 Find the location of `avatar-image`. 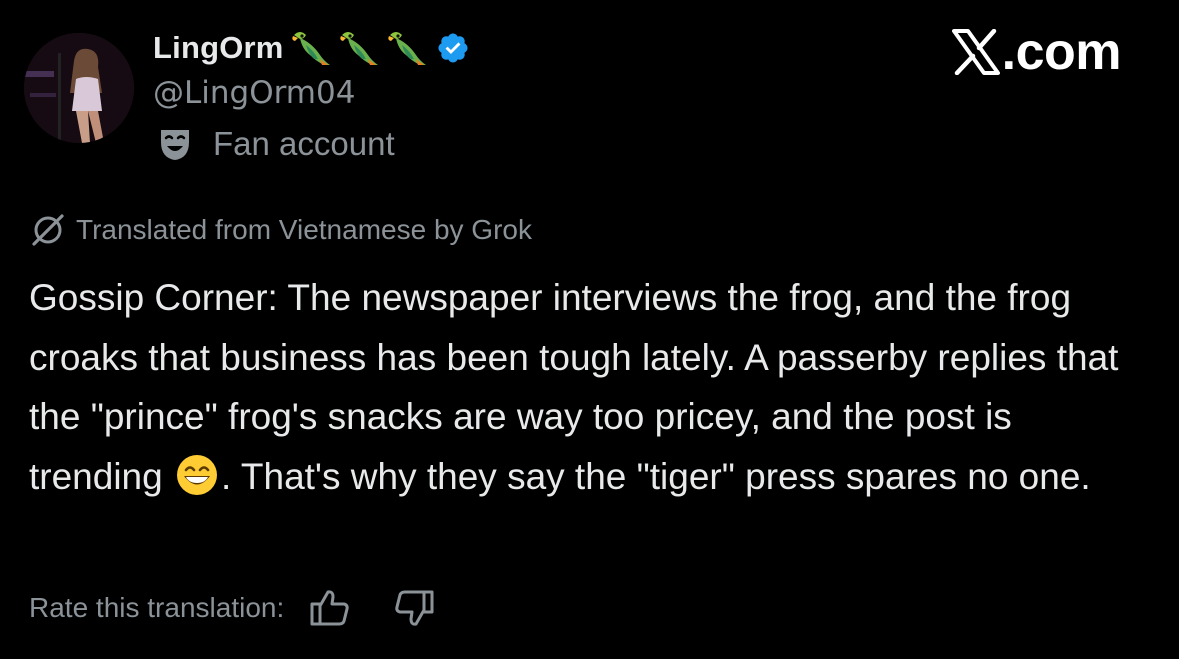

avatar-image is located at coordinates (79, 88).